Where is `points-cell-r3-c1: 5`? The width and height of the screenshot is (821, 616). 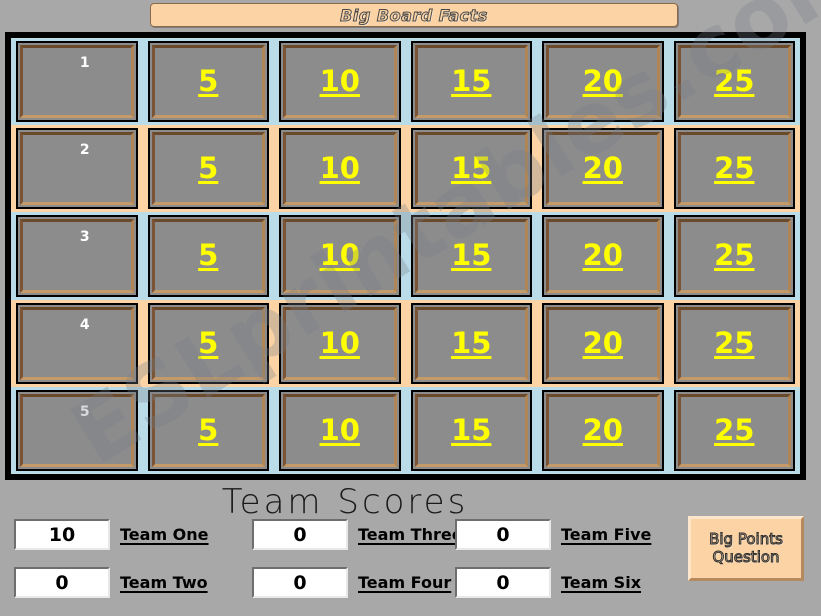 points-cell-r3-c1: 5 is located at coordinates (208, 256).